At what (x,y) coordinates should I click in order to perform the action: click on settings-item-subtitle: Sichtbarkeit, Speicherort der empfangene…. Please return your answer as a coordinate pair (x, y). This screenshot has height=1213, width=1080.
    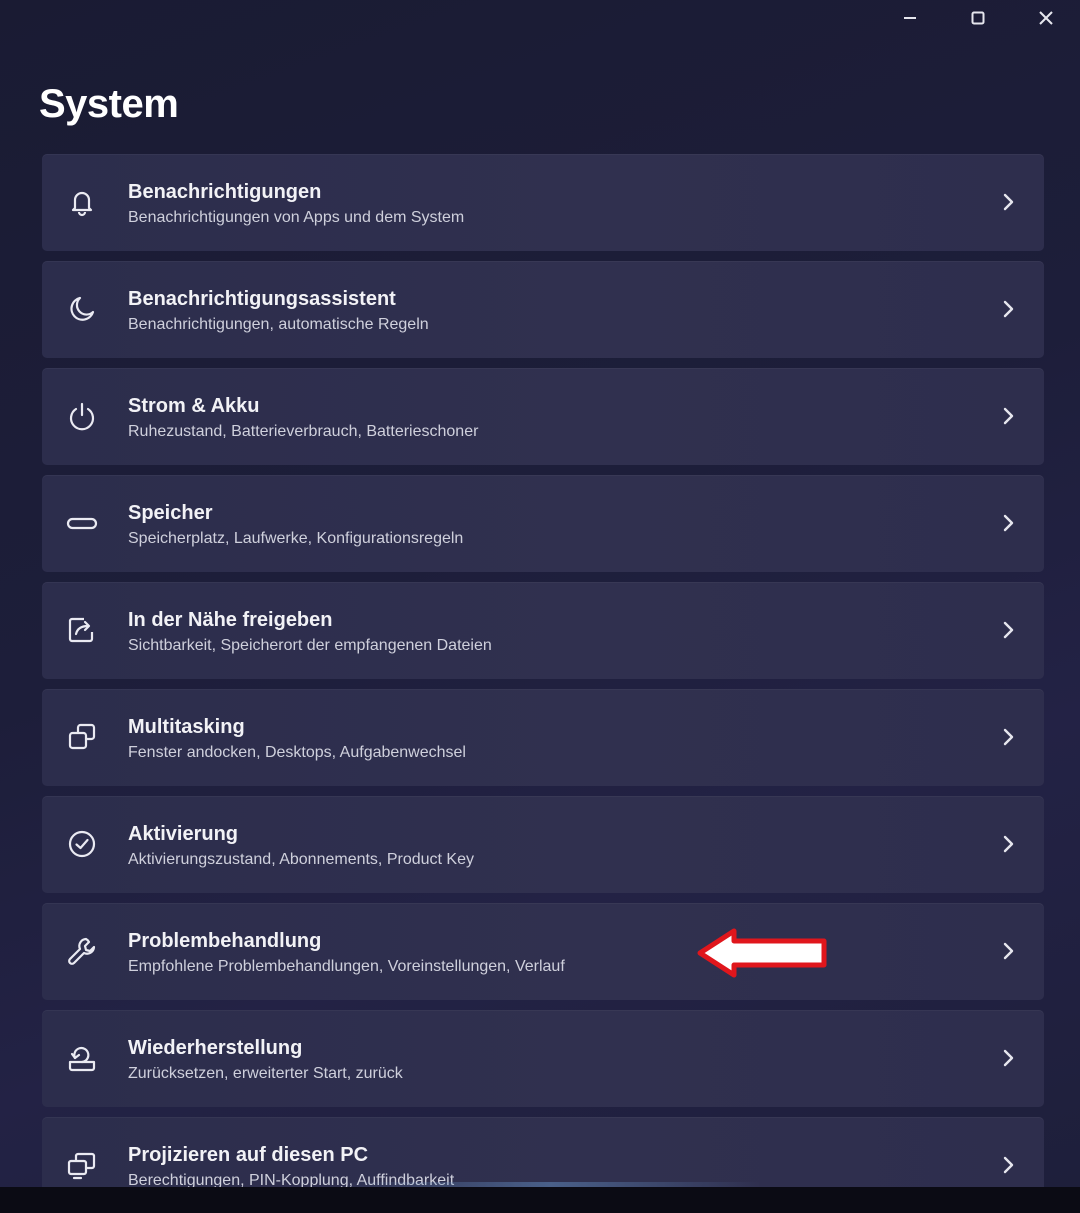
    Looking at the image, I should click on (310, 645).